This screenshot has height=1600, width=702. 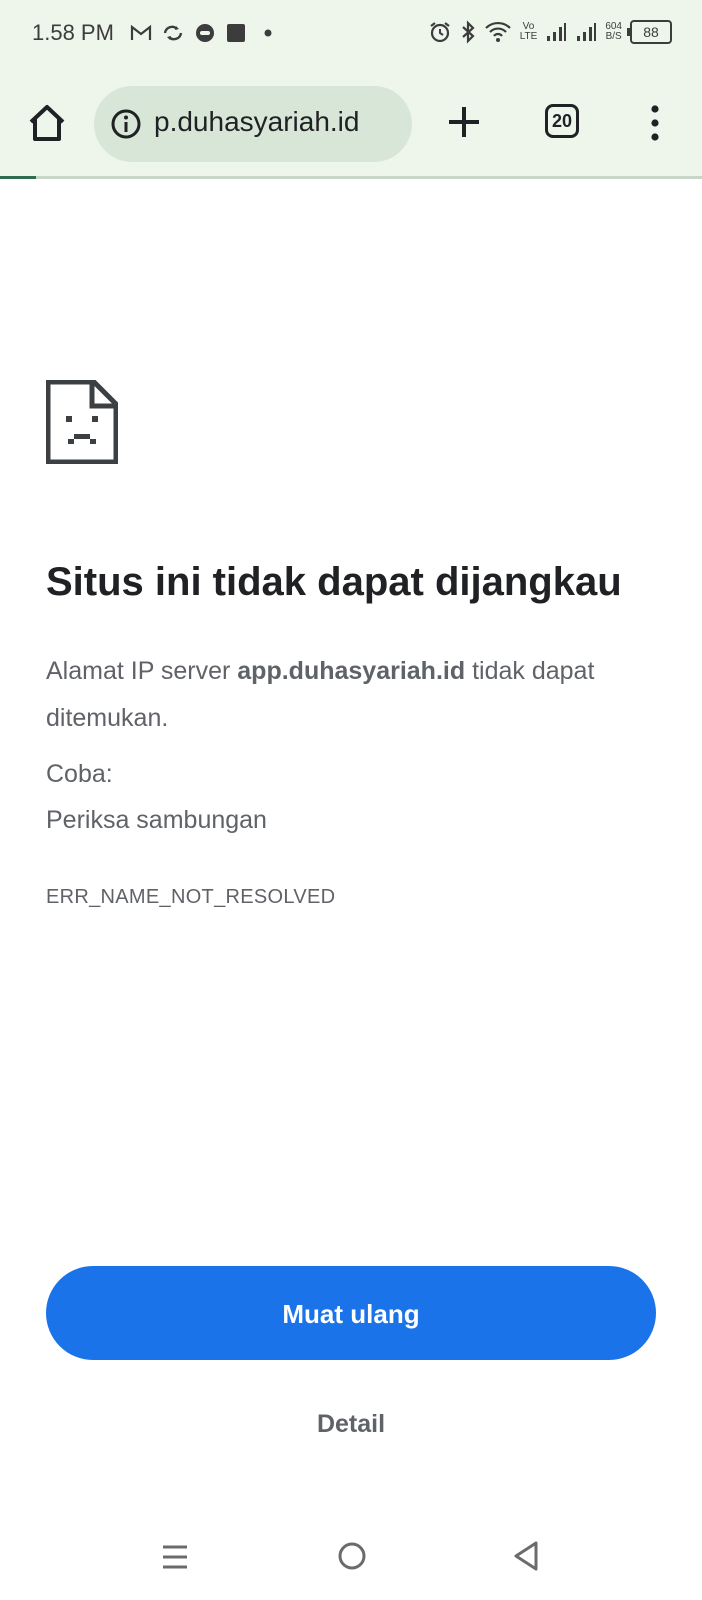 What do you see at coordinates (528, 36) in the screenshot?
I see `volte-label-bottom: LTE` at bounding box center [528, 36].